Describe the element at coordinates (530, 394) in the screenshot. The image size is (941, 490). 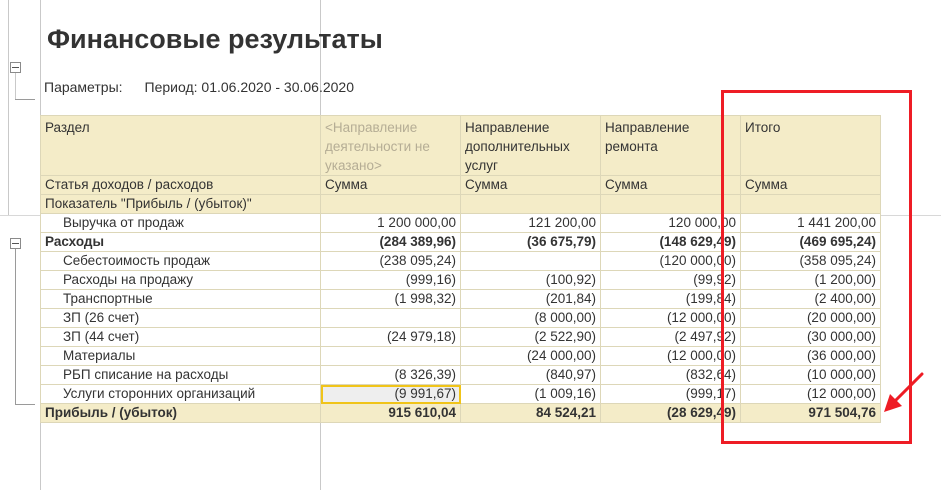
I see `value-cell: (1 009,16)` at that location.